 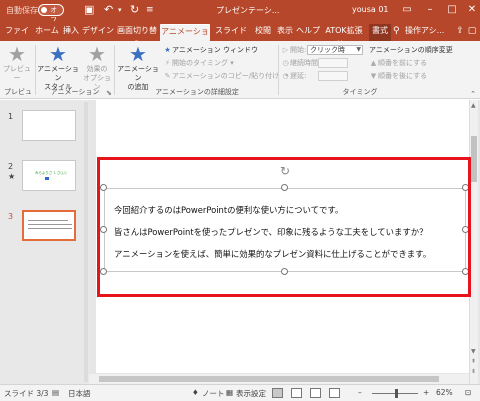 I want to click on zoom-out-icon: –, so click(x=360, y=392).